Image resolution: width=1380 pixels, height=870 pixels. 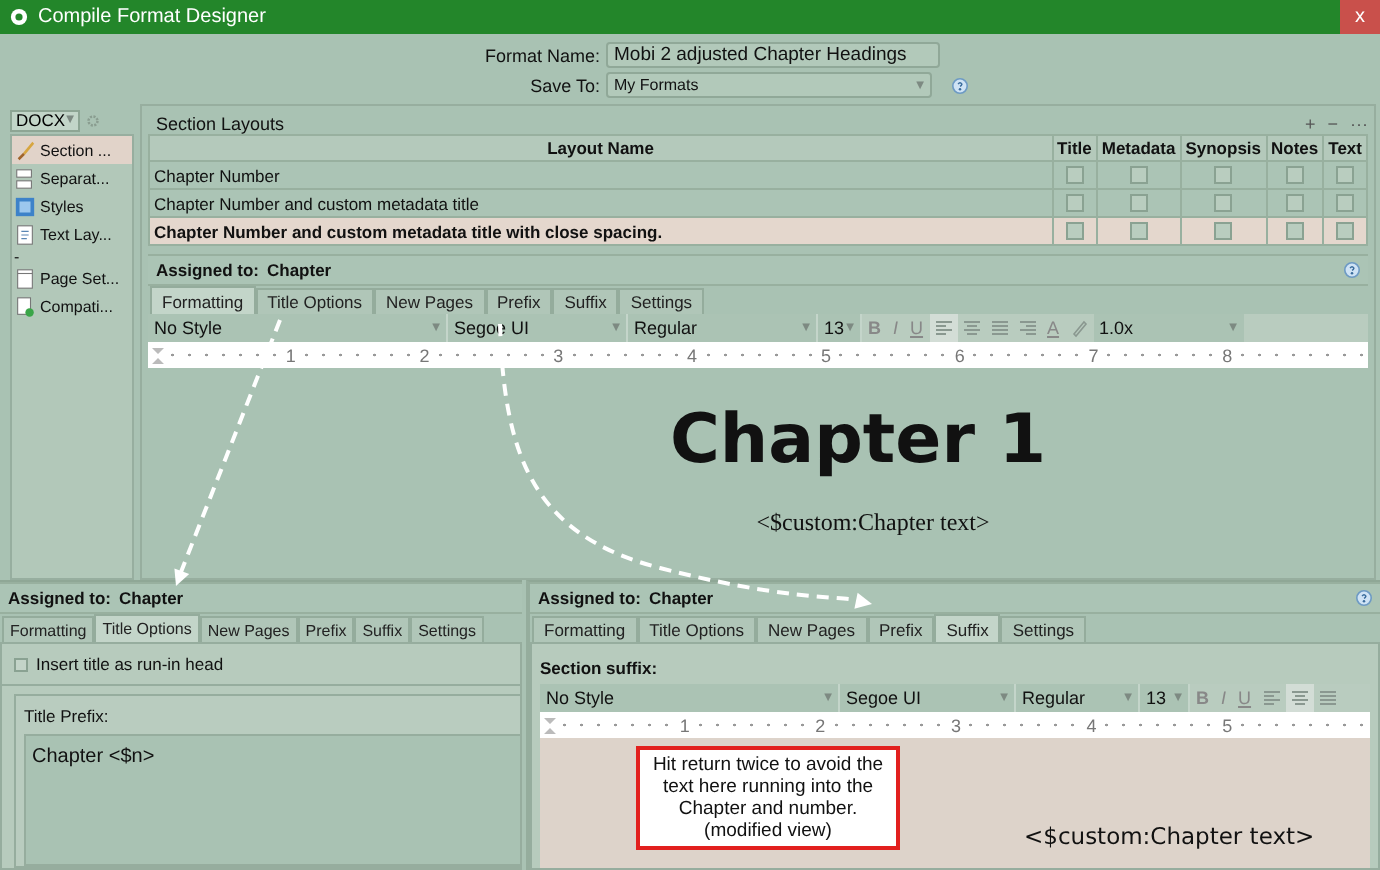 I want to click on column-header: Synopsis, so click(x=1223, y=148).